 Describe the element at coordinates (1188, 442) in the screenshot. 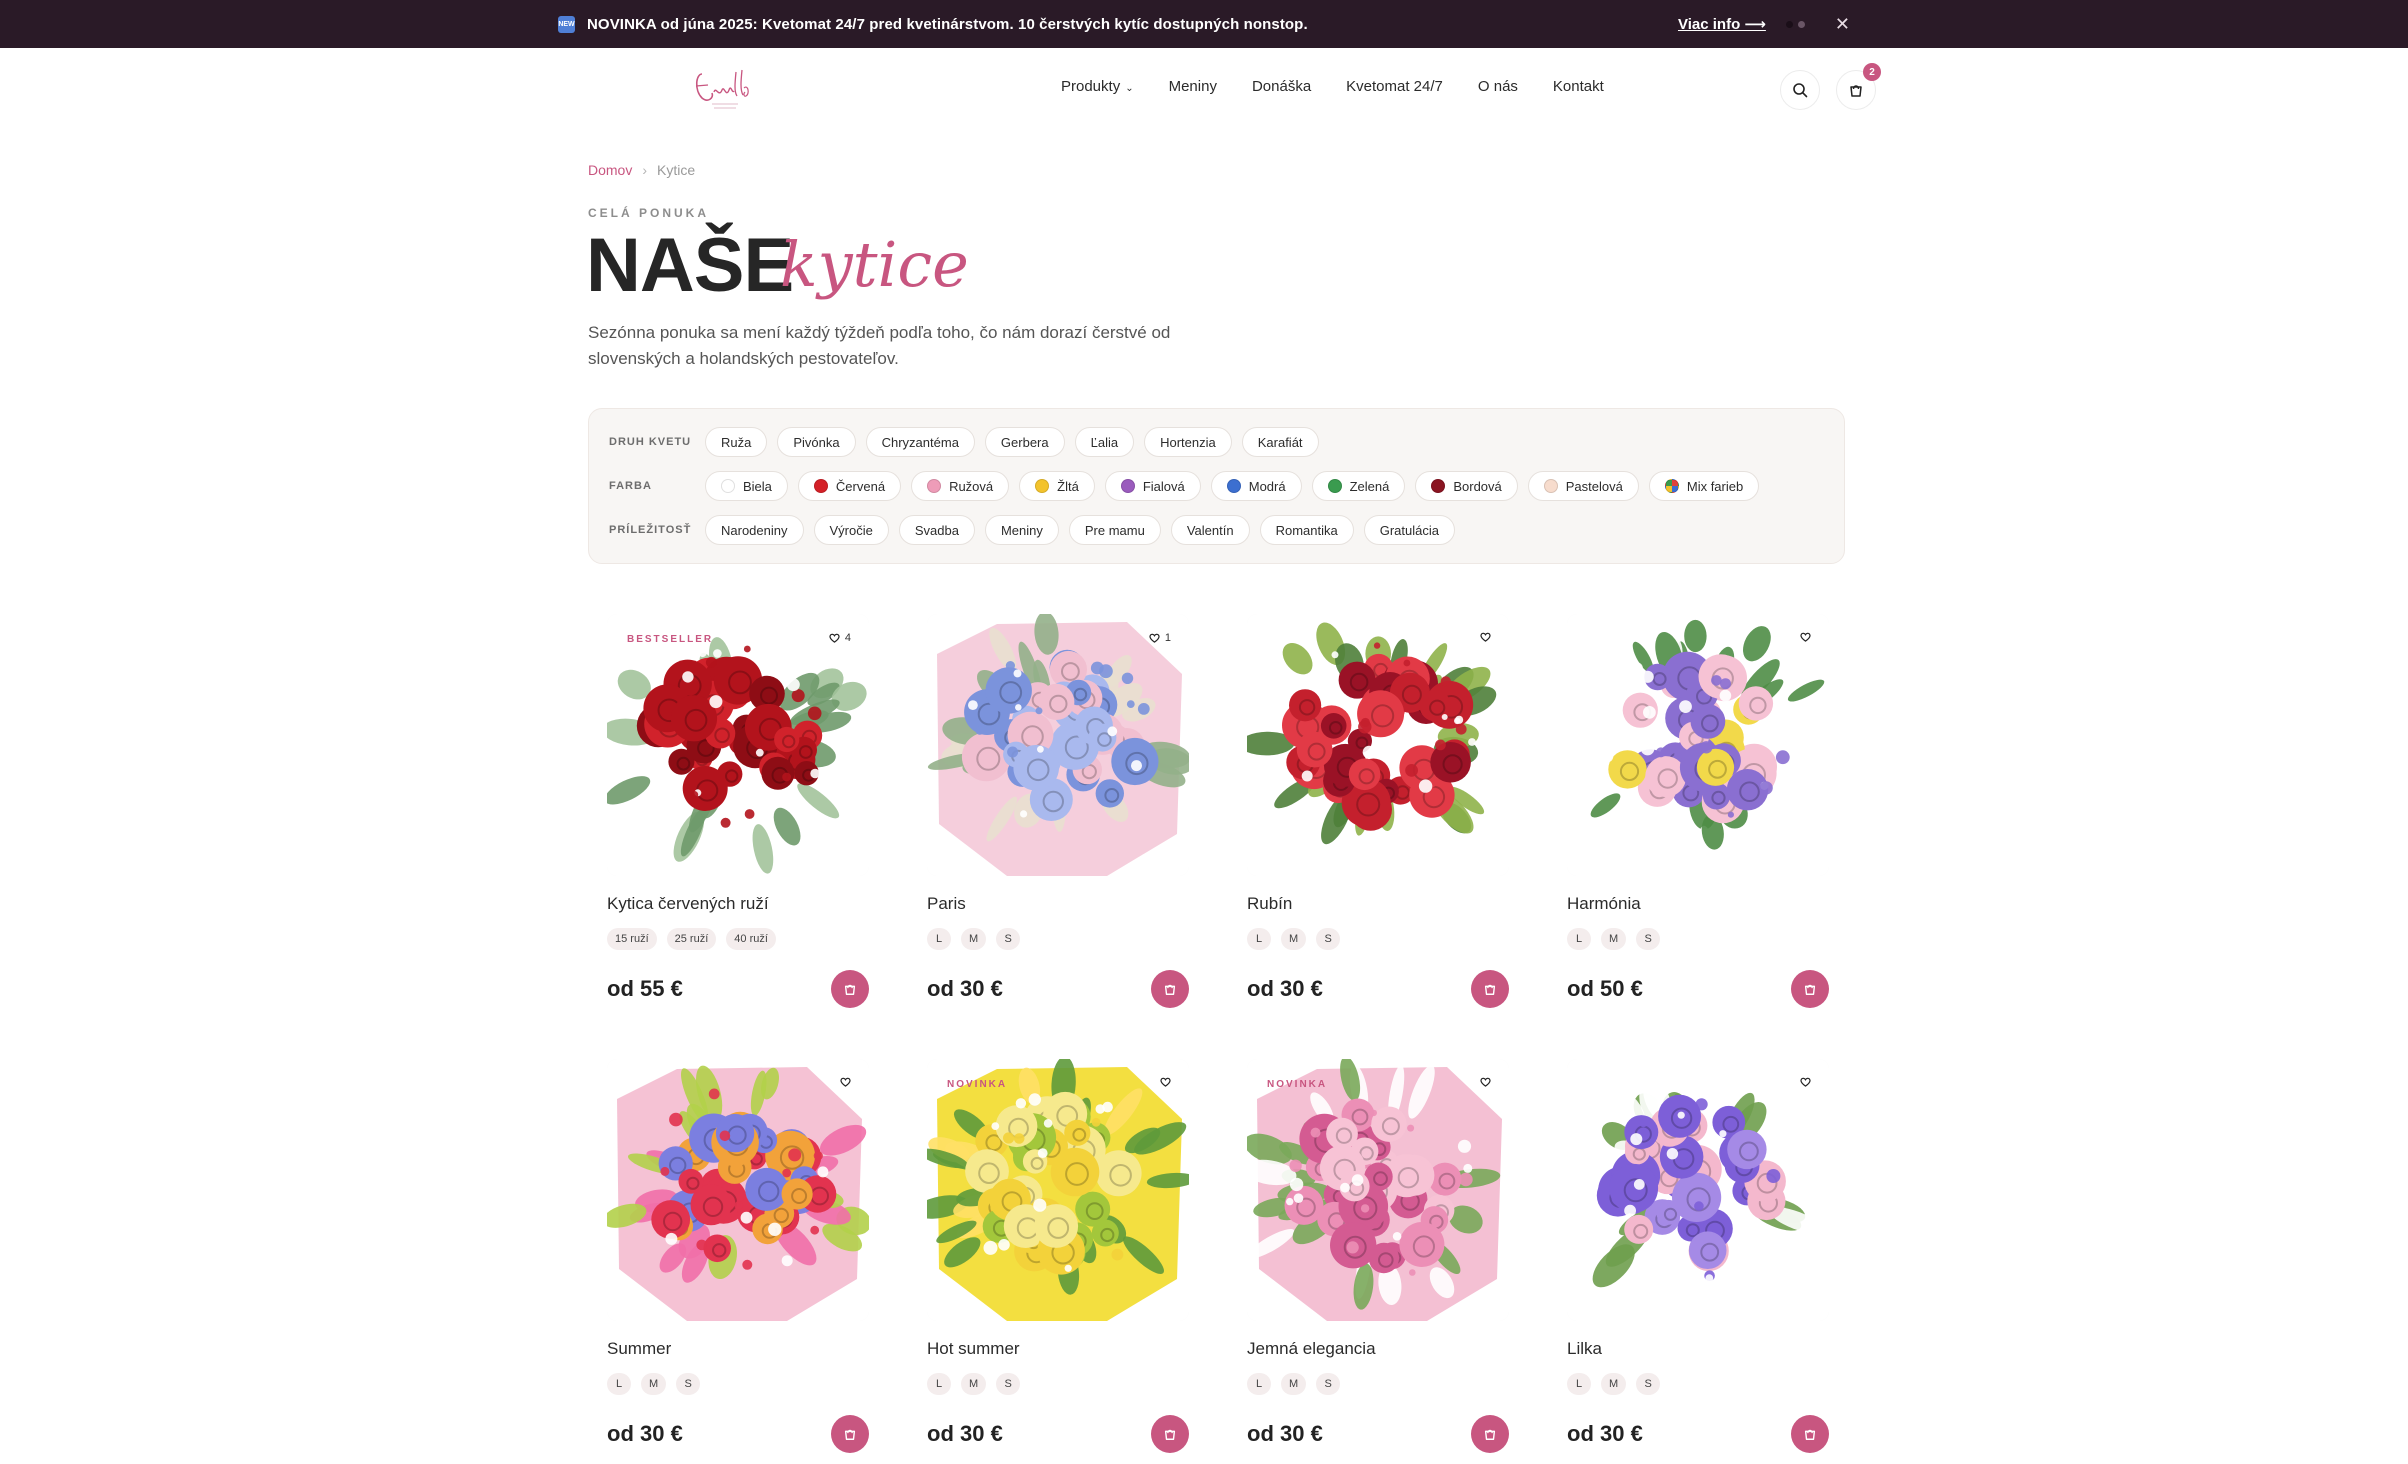

I see `filter-chip: Hortenzia` at that location.